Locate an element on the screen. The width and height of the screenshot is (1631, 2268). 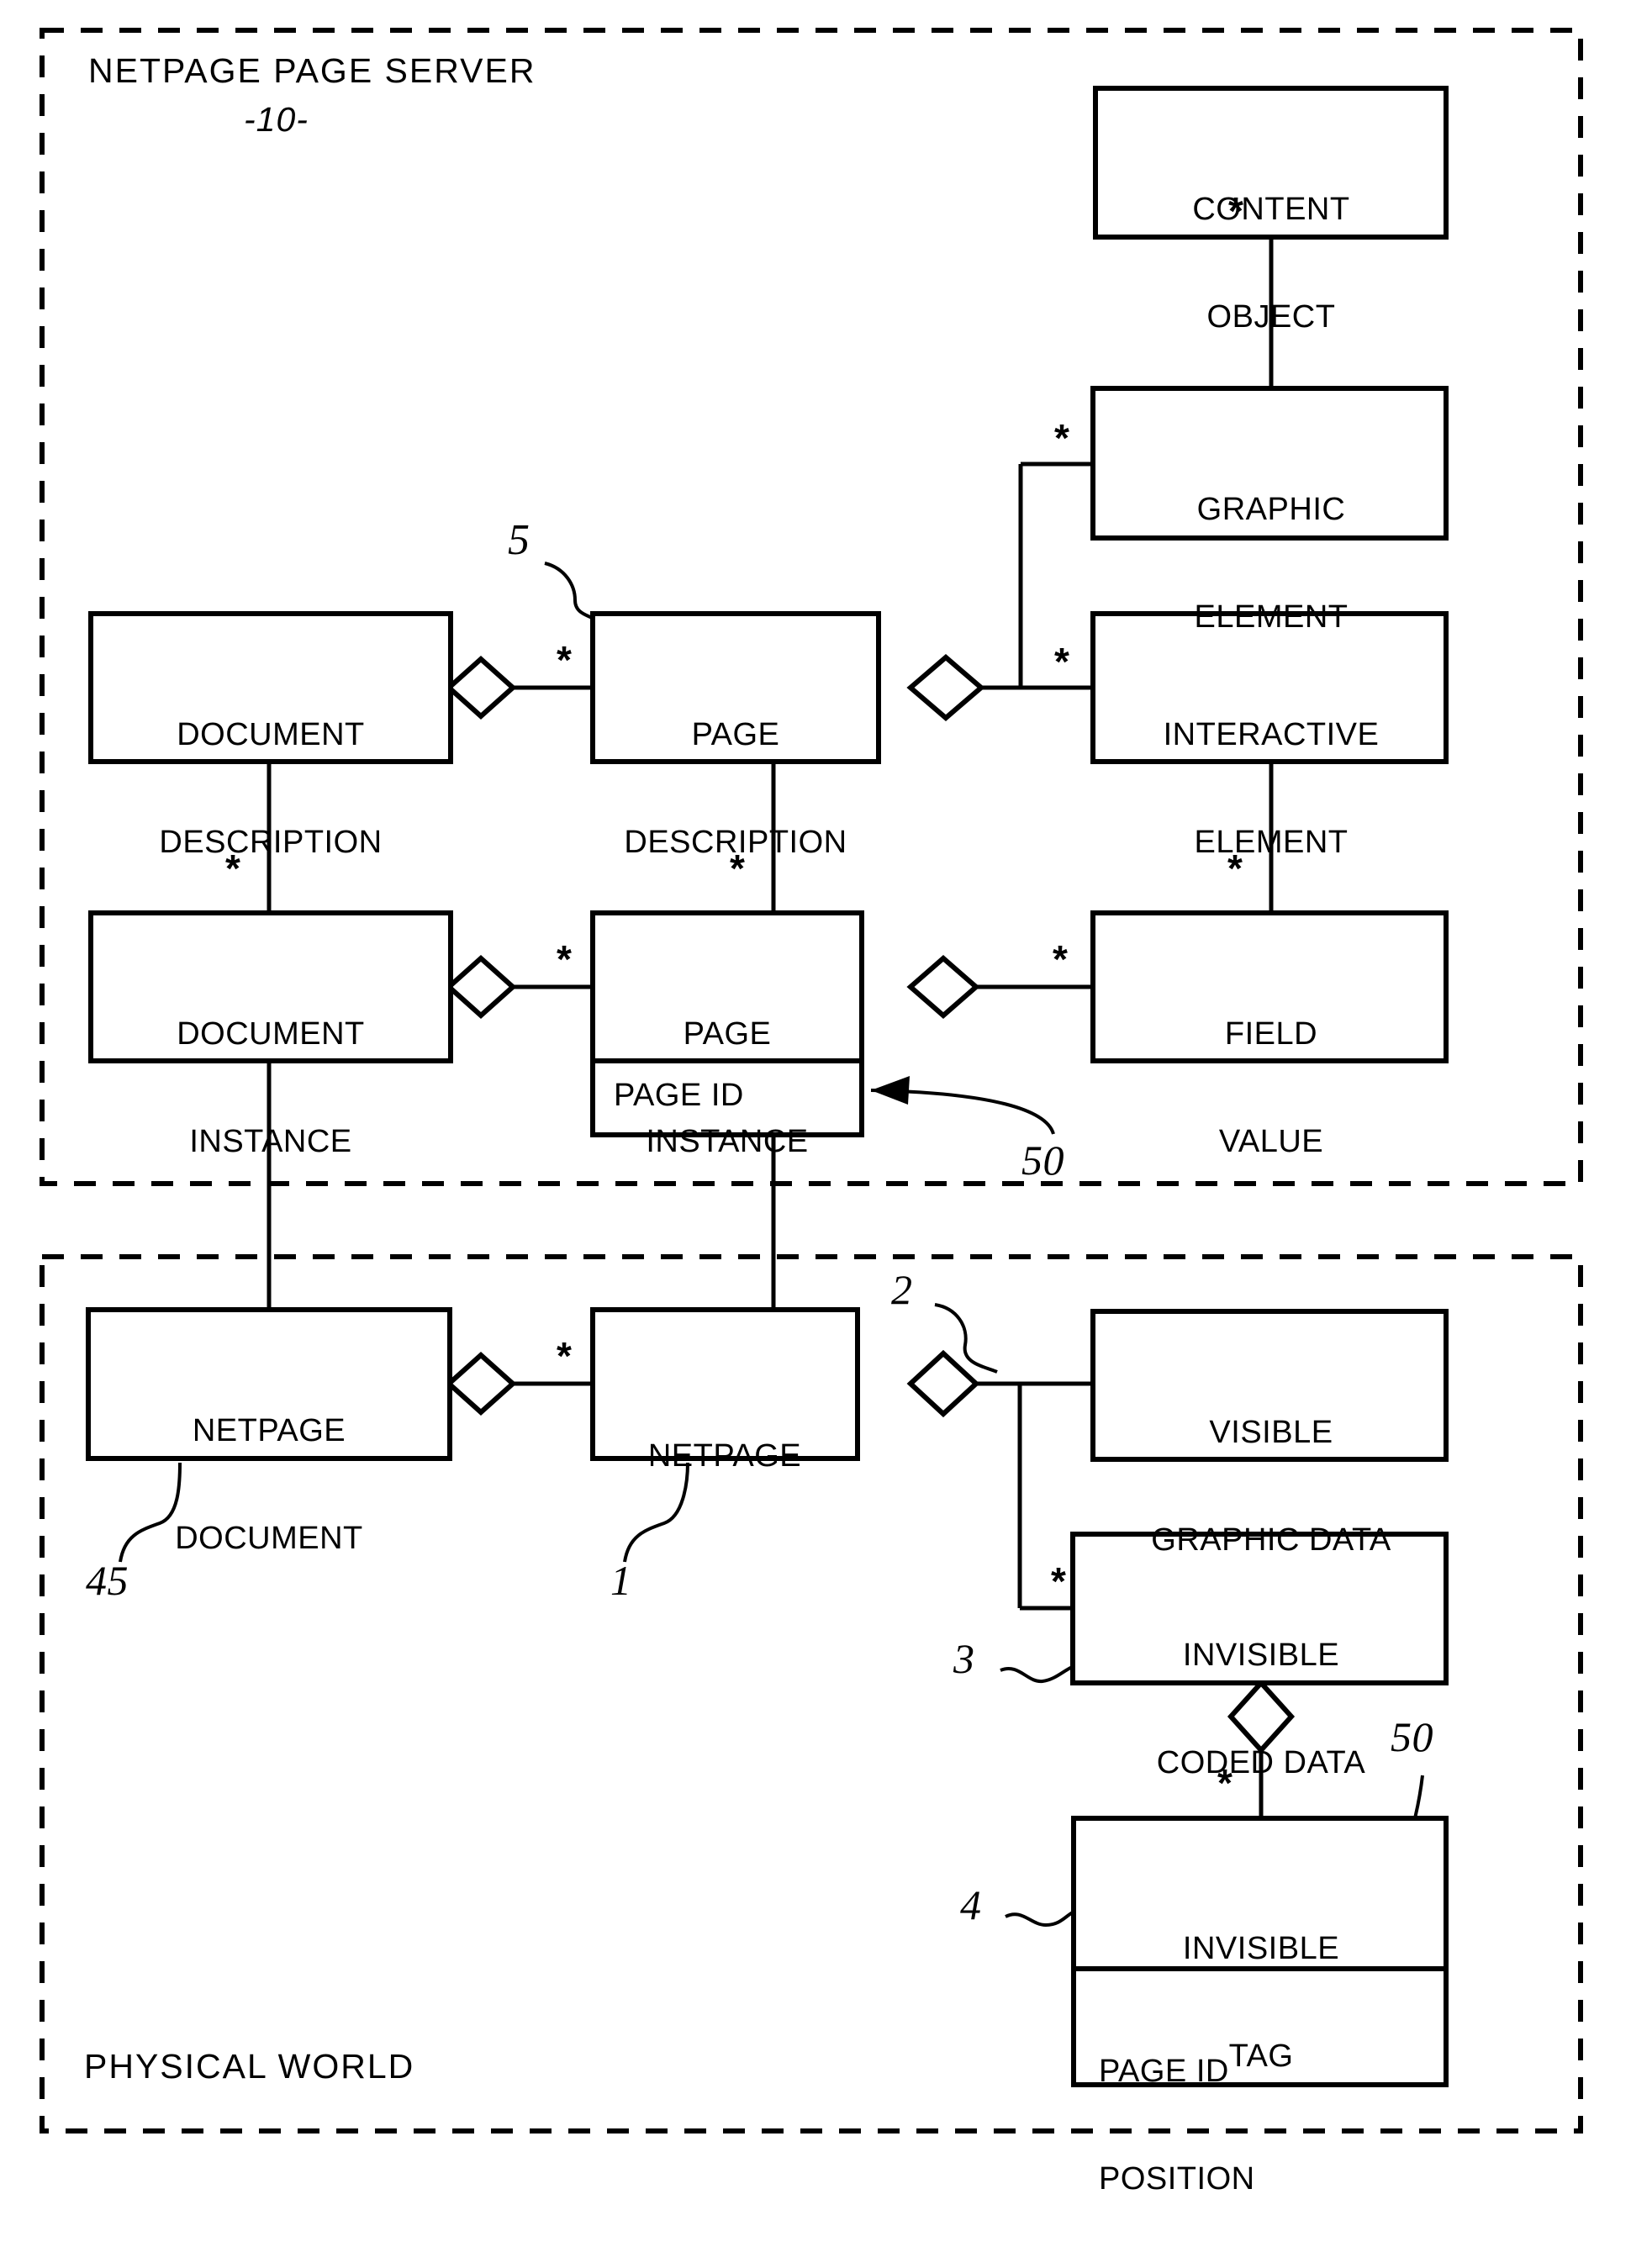
label-netpage-document-line1: NETPAGE is located at coordinates (269, 1431).